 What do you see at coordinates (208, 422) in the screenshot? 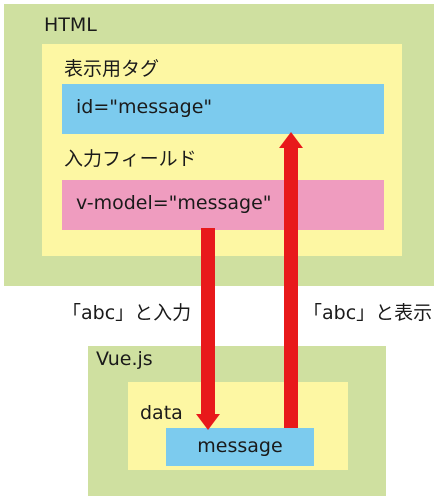
I see `input-arrow-head` at bounding box center [208, 422].